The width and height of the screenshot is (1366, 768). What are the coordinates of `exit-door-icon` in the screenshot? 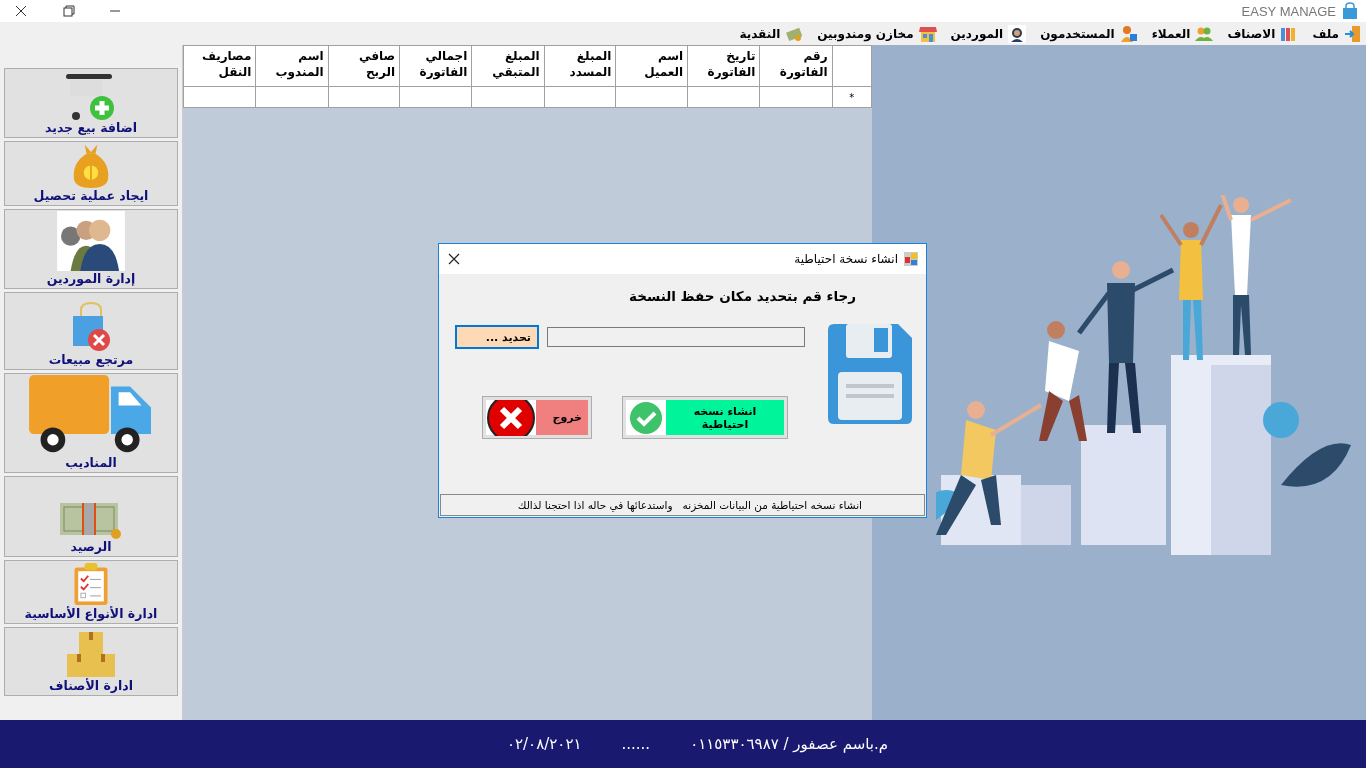 It's located at (1353, 33).